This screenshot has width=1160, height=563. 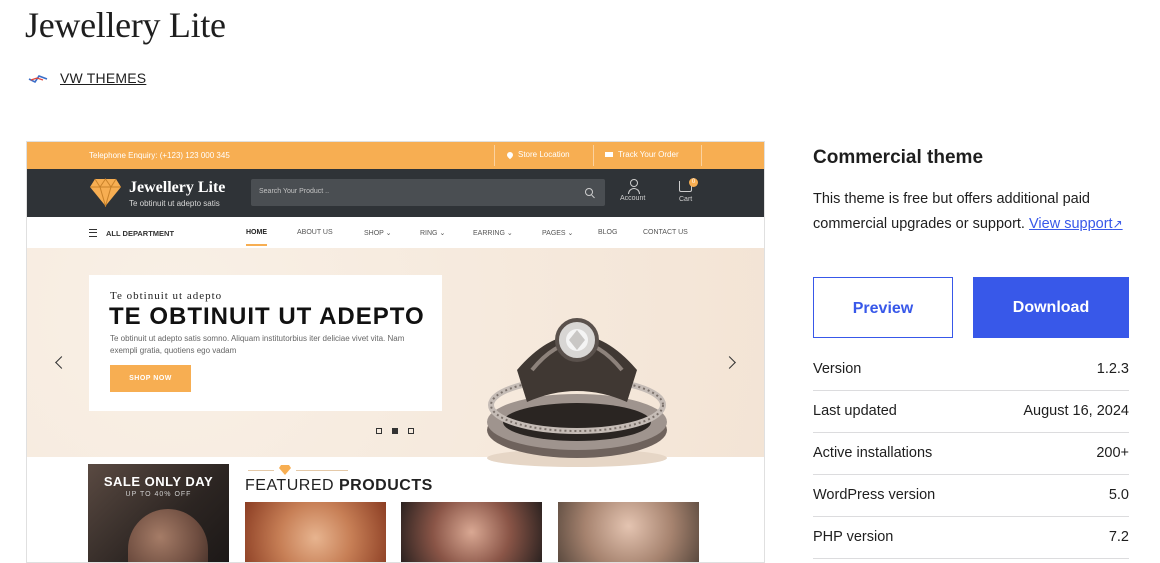 What do you see at coordinates (1076, 411) in the screenshot?
I see `meta-value: August 16, 2024` at bounding box center [1076, 411].